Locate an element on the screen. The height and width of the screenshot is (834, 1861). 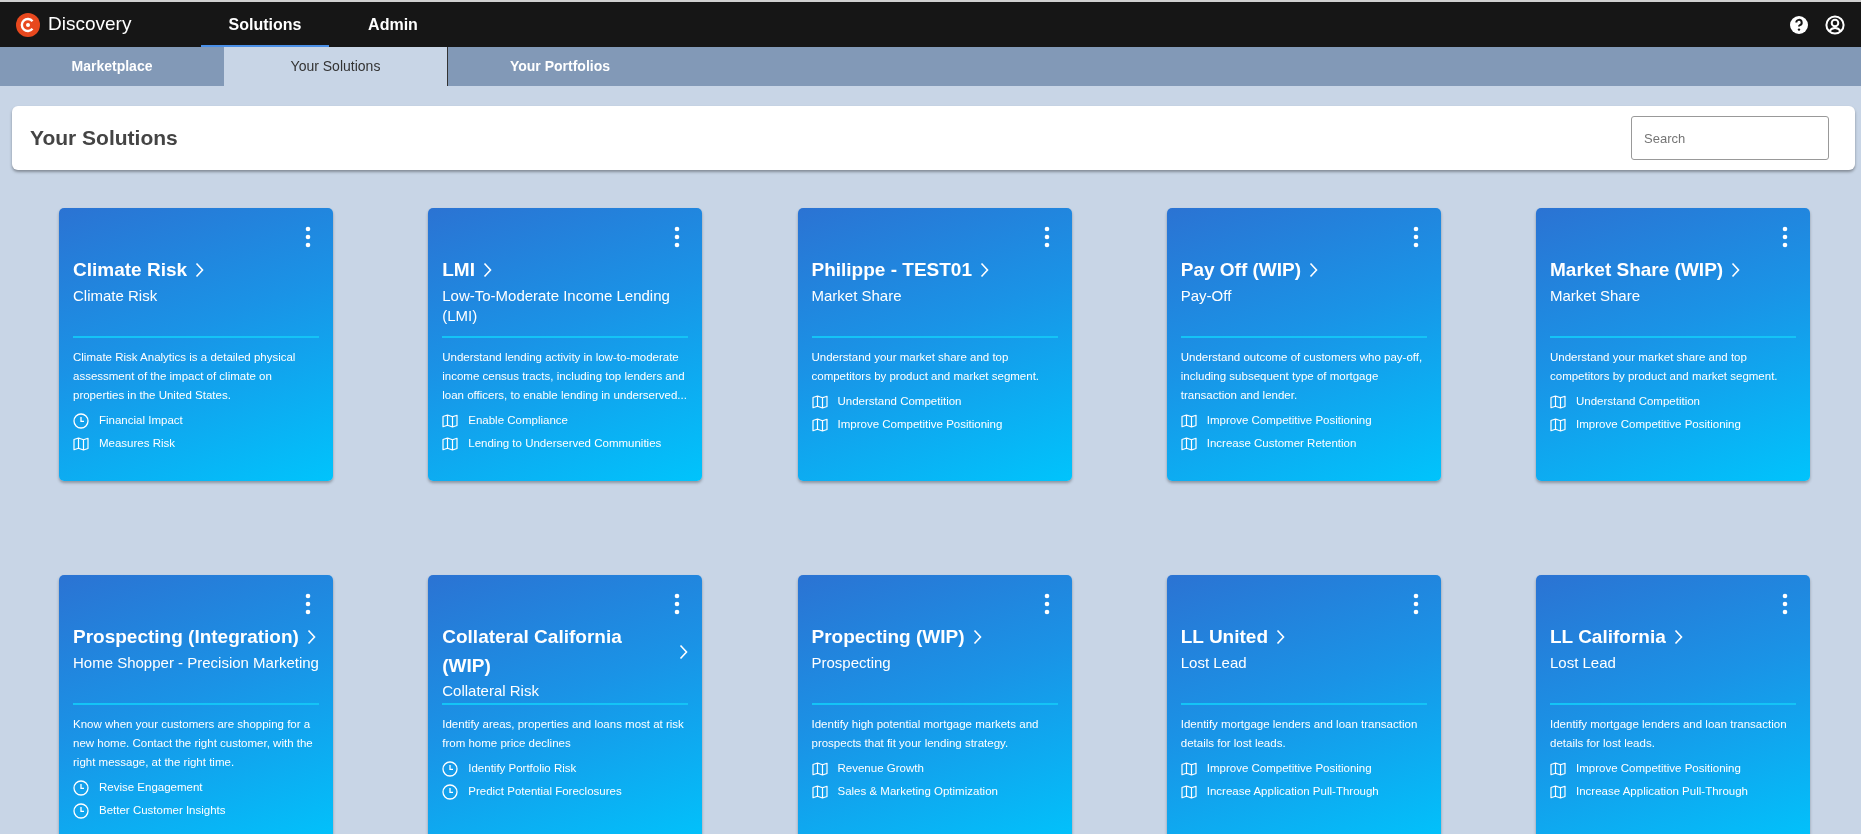
card-description: Know when your customers are shopping for a new home. Contact the right customer, with the right message, at the right time. is located at coordinates (193, 743).